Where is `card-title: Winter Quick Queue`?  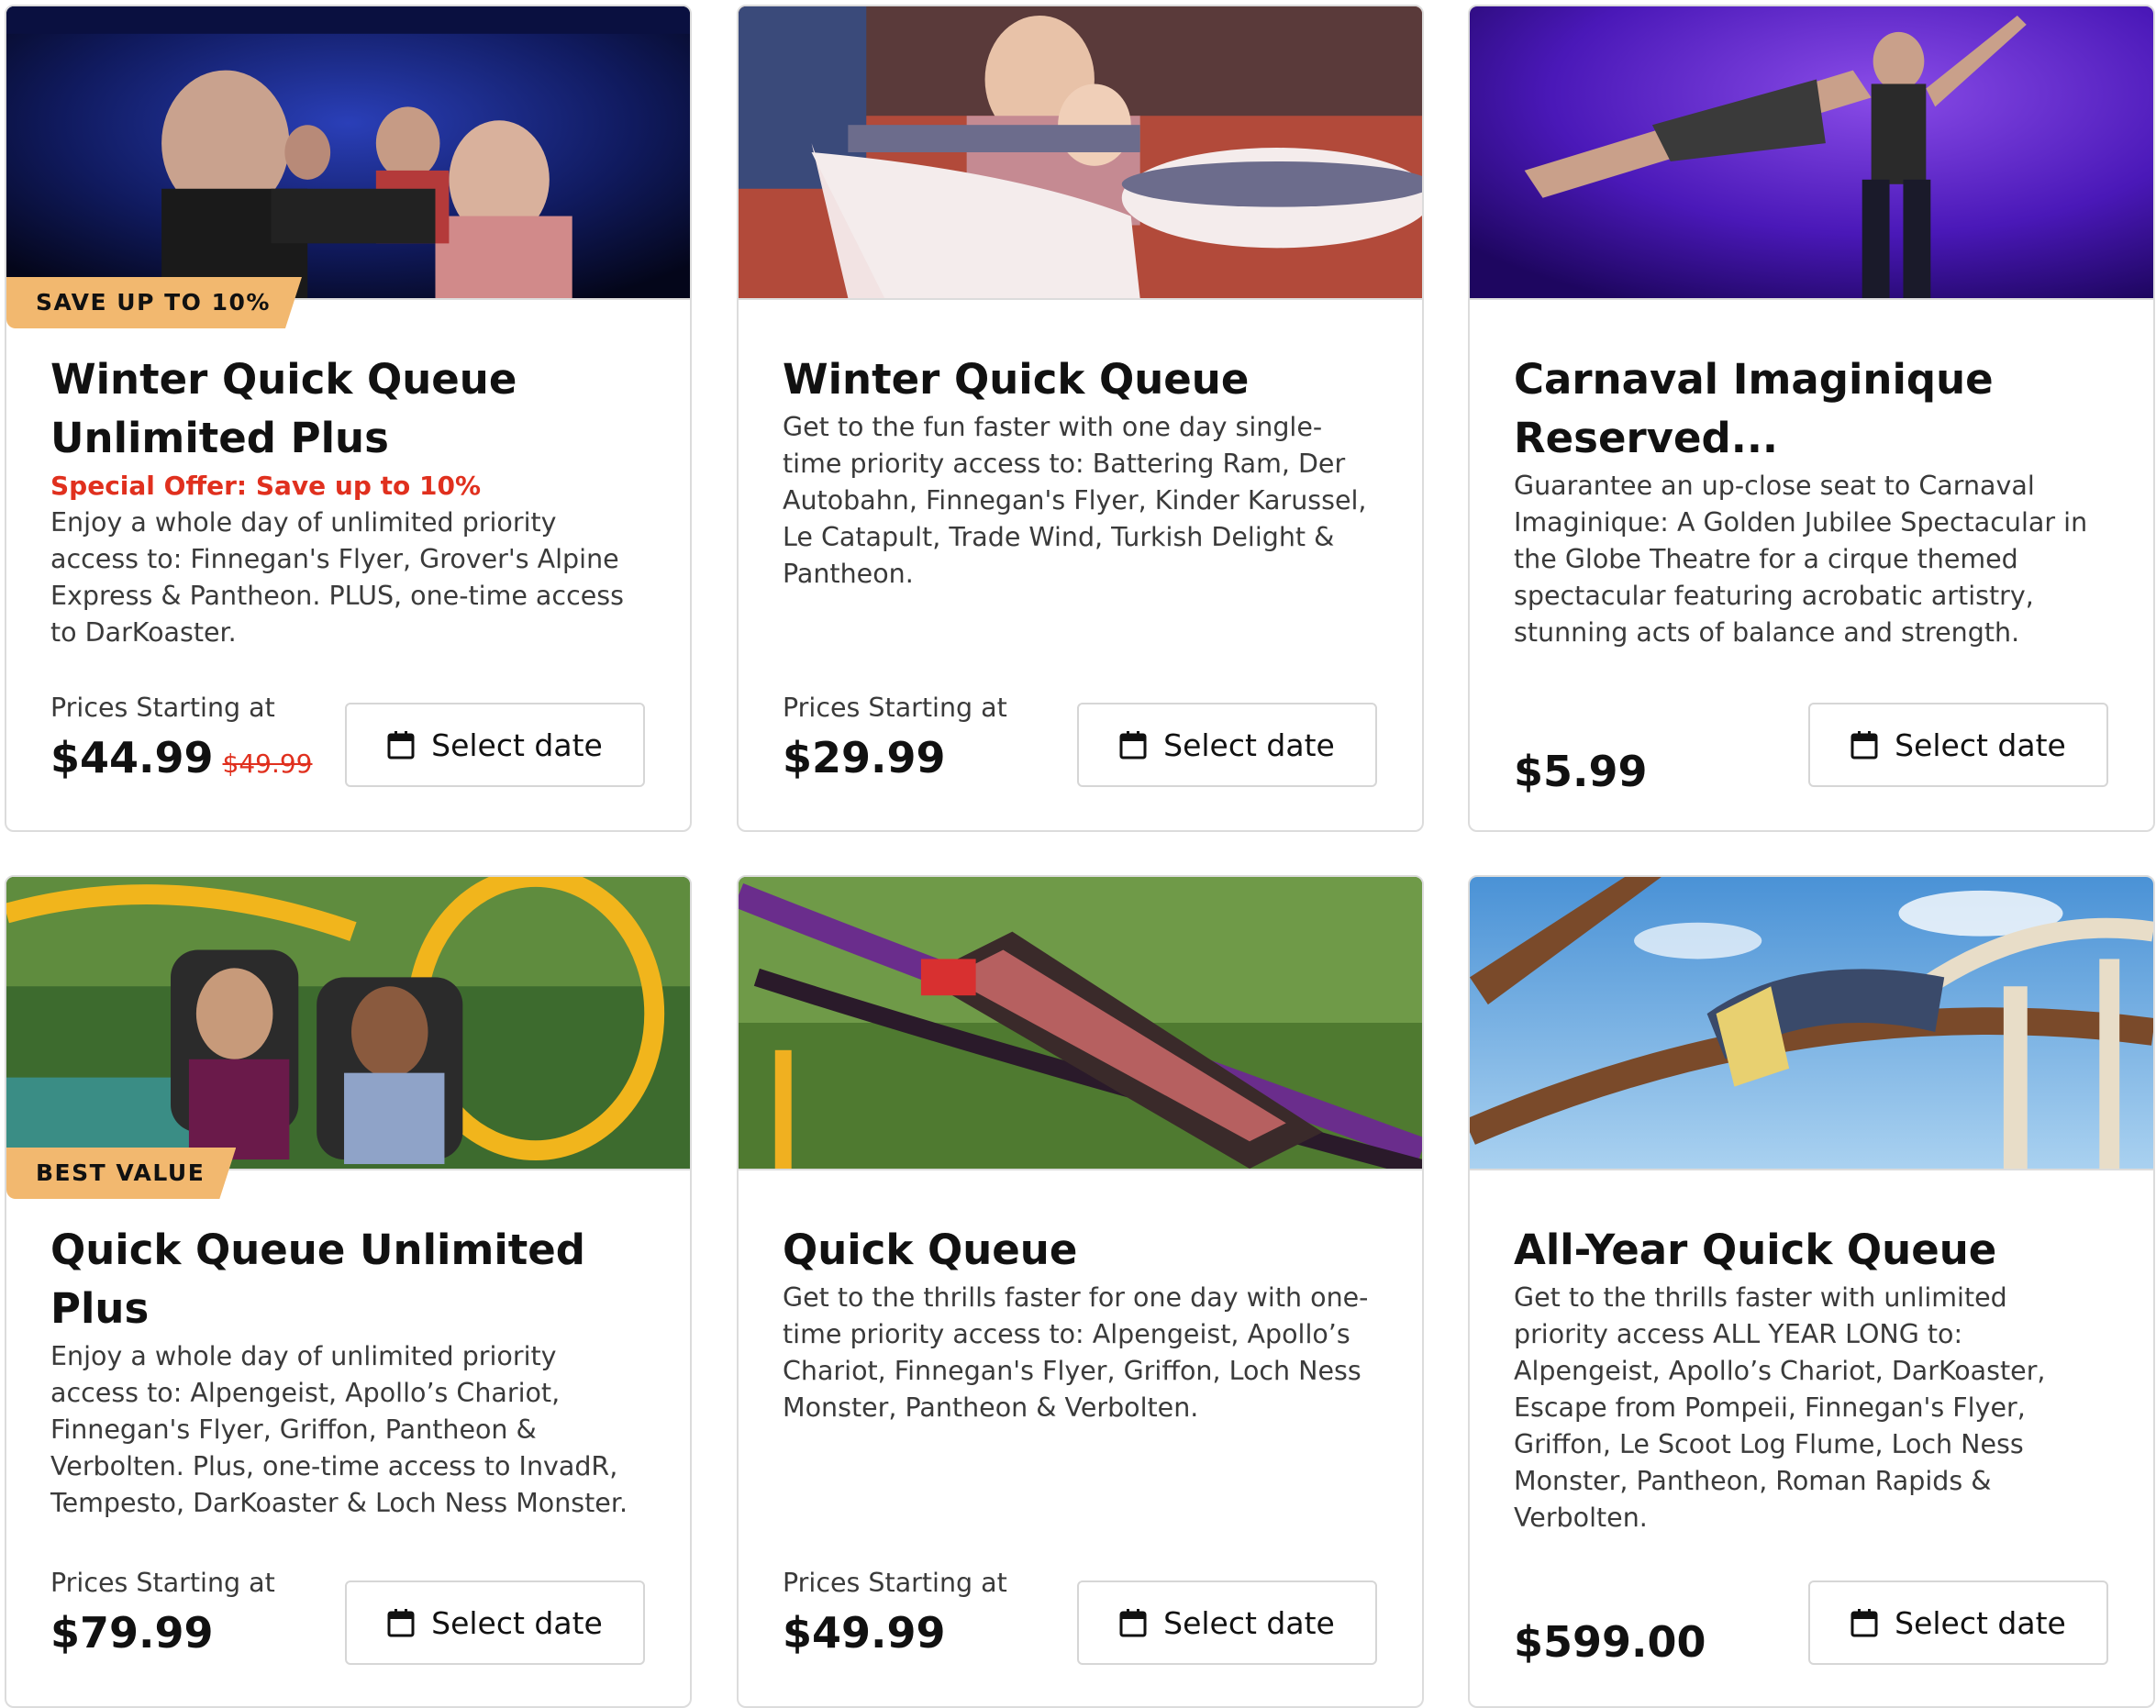 card-title: Winter Quick Queue is located at coordinates (1016, 379).